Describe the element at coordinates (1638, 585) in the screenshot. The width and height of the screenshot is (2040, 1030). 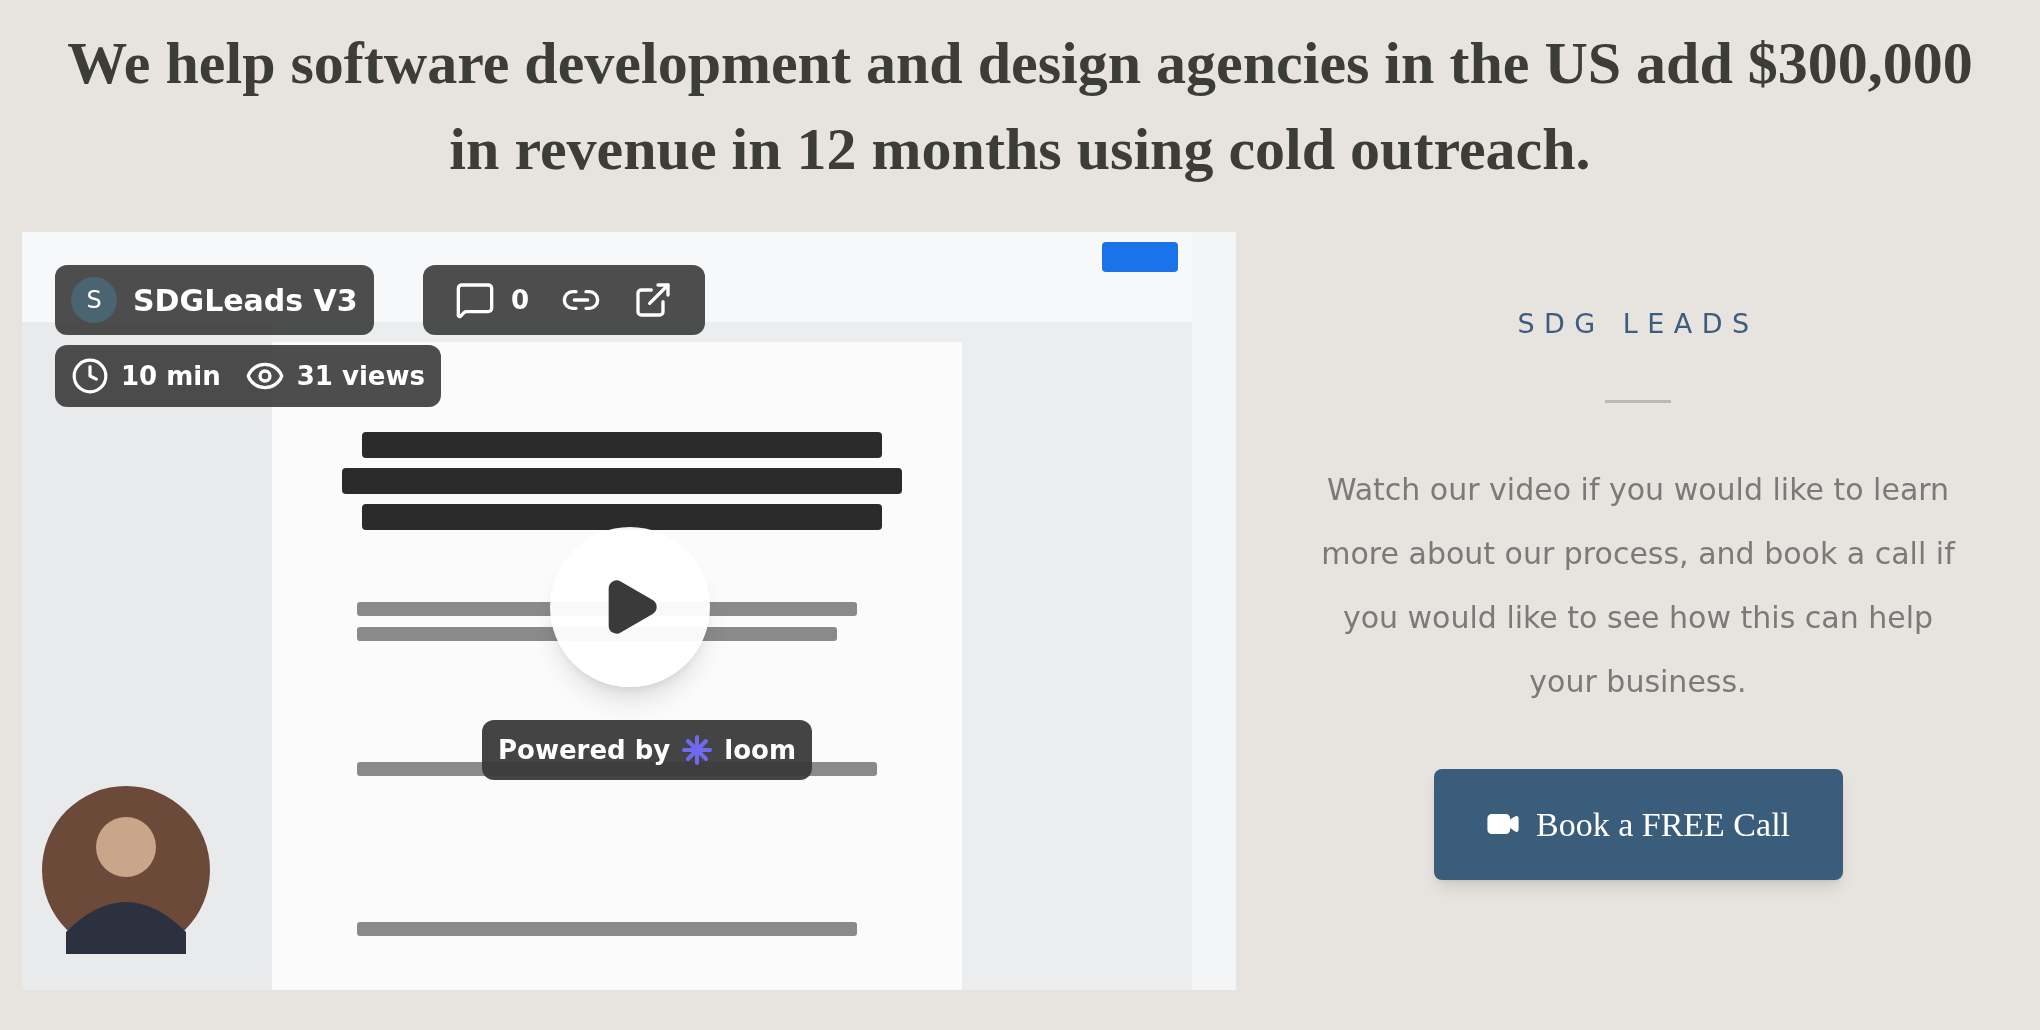
I see `intro-text: Watch our video if you would like to learn more about our process, and book a call if you would like to see how this can help your business.` at that location.